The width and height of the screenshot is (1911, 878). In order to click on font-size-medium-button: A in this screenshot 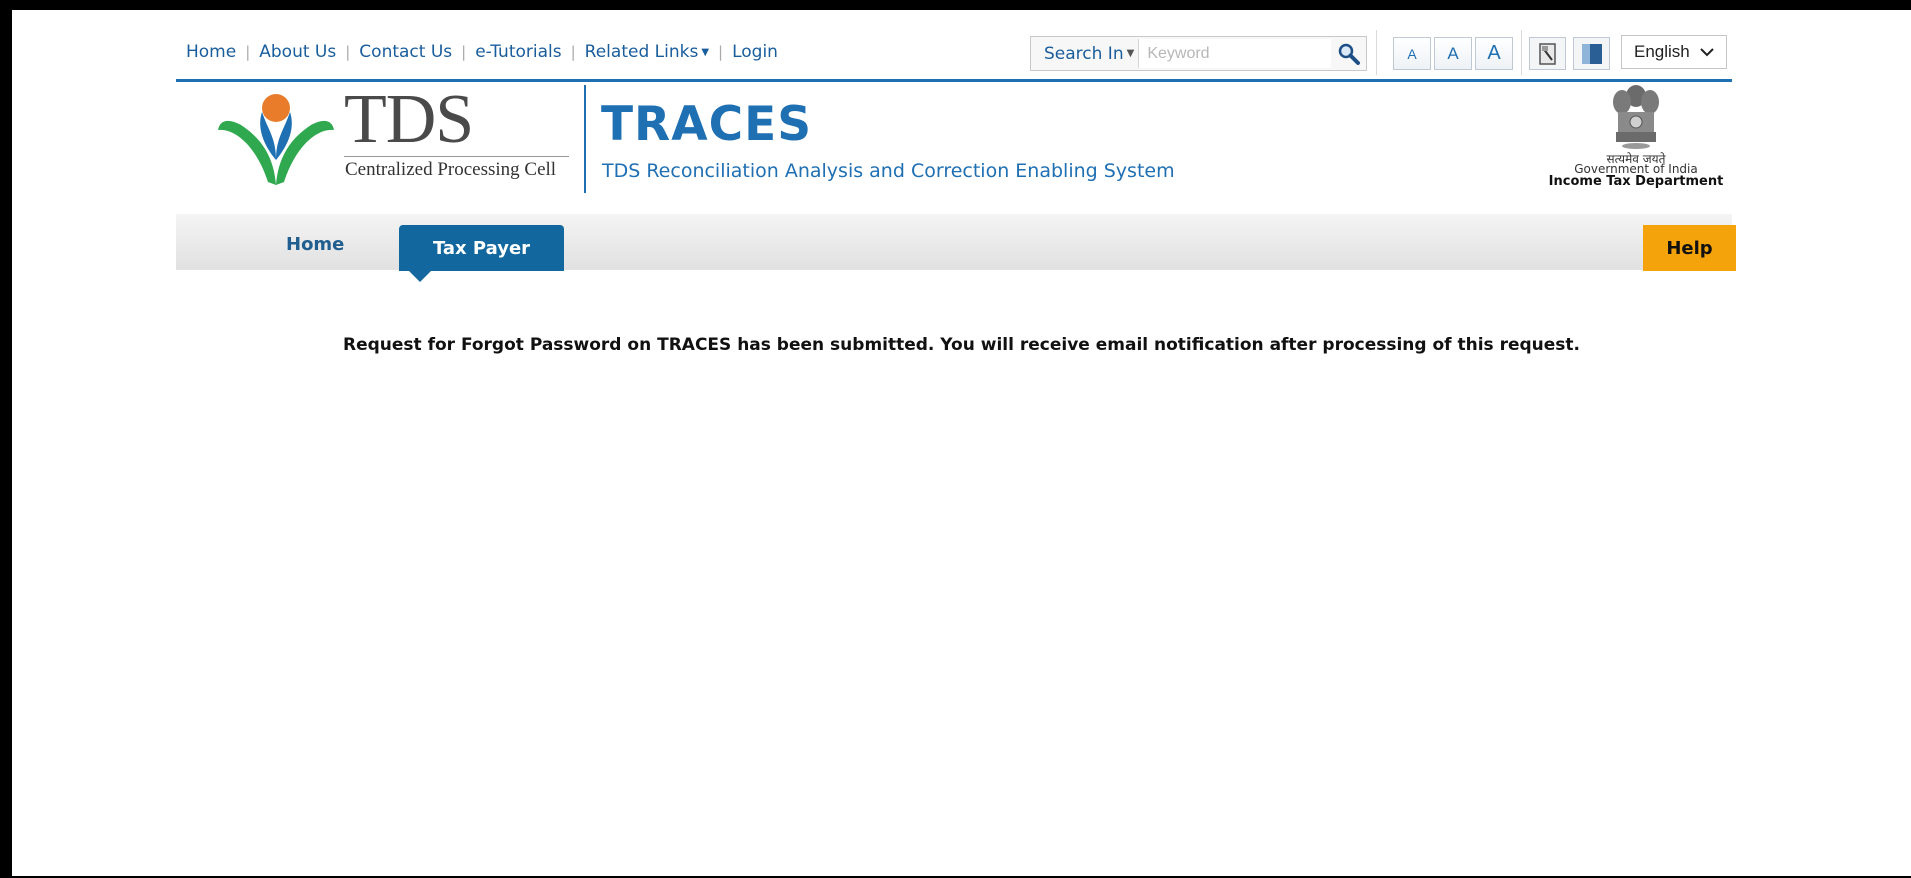, I will do `click(1453, 53)`.